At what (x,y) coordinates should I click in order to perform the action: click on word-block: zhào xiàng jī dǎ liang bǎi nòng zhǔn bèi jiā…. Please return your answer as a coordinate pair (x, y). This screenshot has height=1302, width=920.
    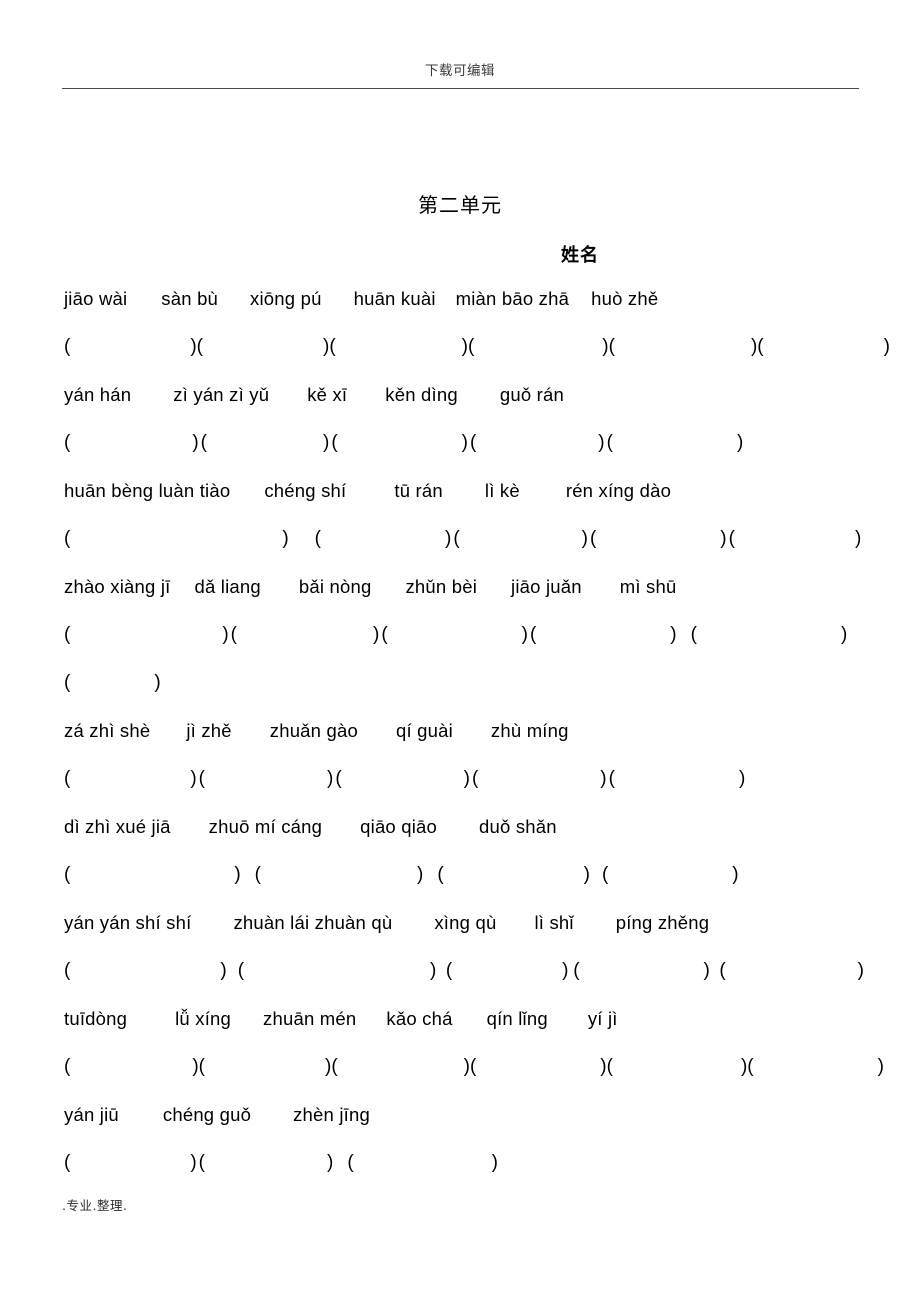
    Looking at the image, I should click on (464, 648).